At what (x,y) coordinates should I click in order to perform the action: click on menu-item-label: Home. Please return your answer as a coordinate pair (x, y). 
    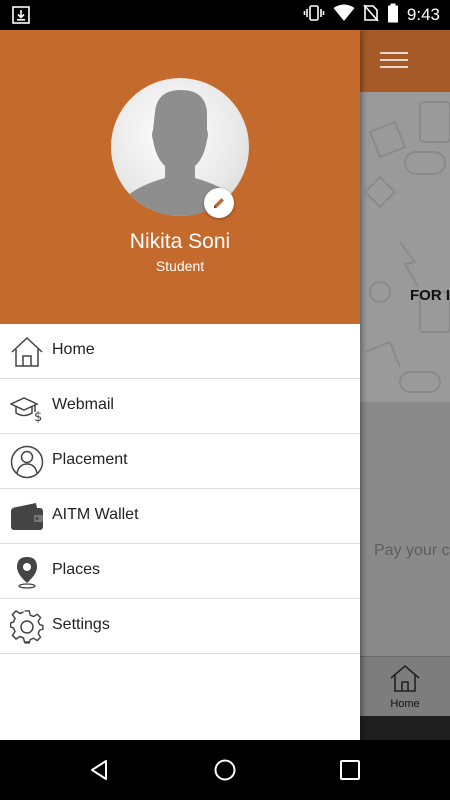
    Looking at the image, I should click on (73, 349).